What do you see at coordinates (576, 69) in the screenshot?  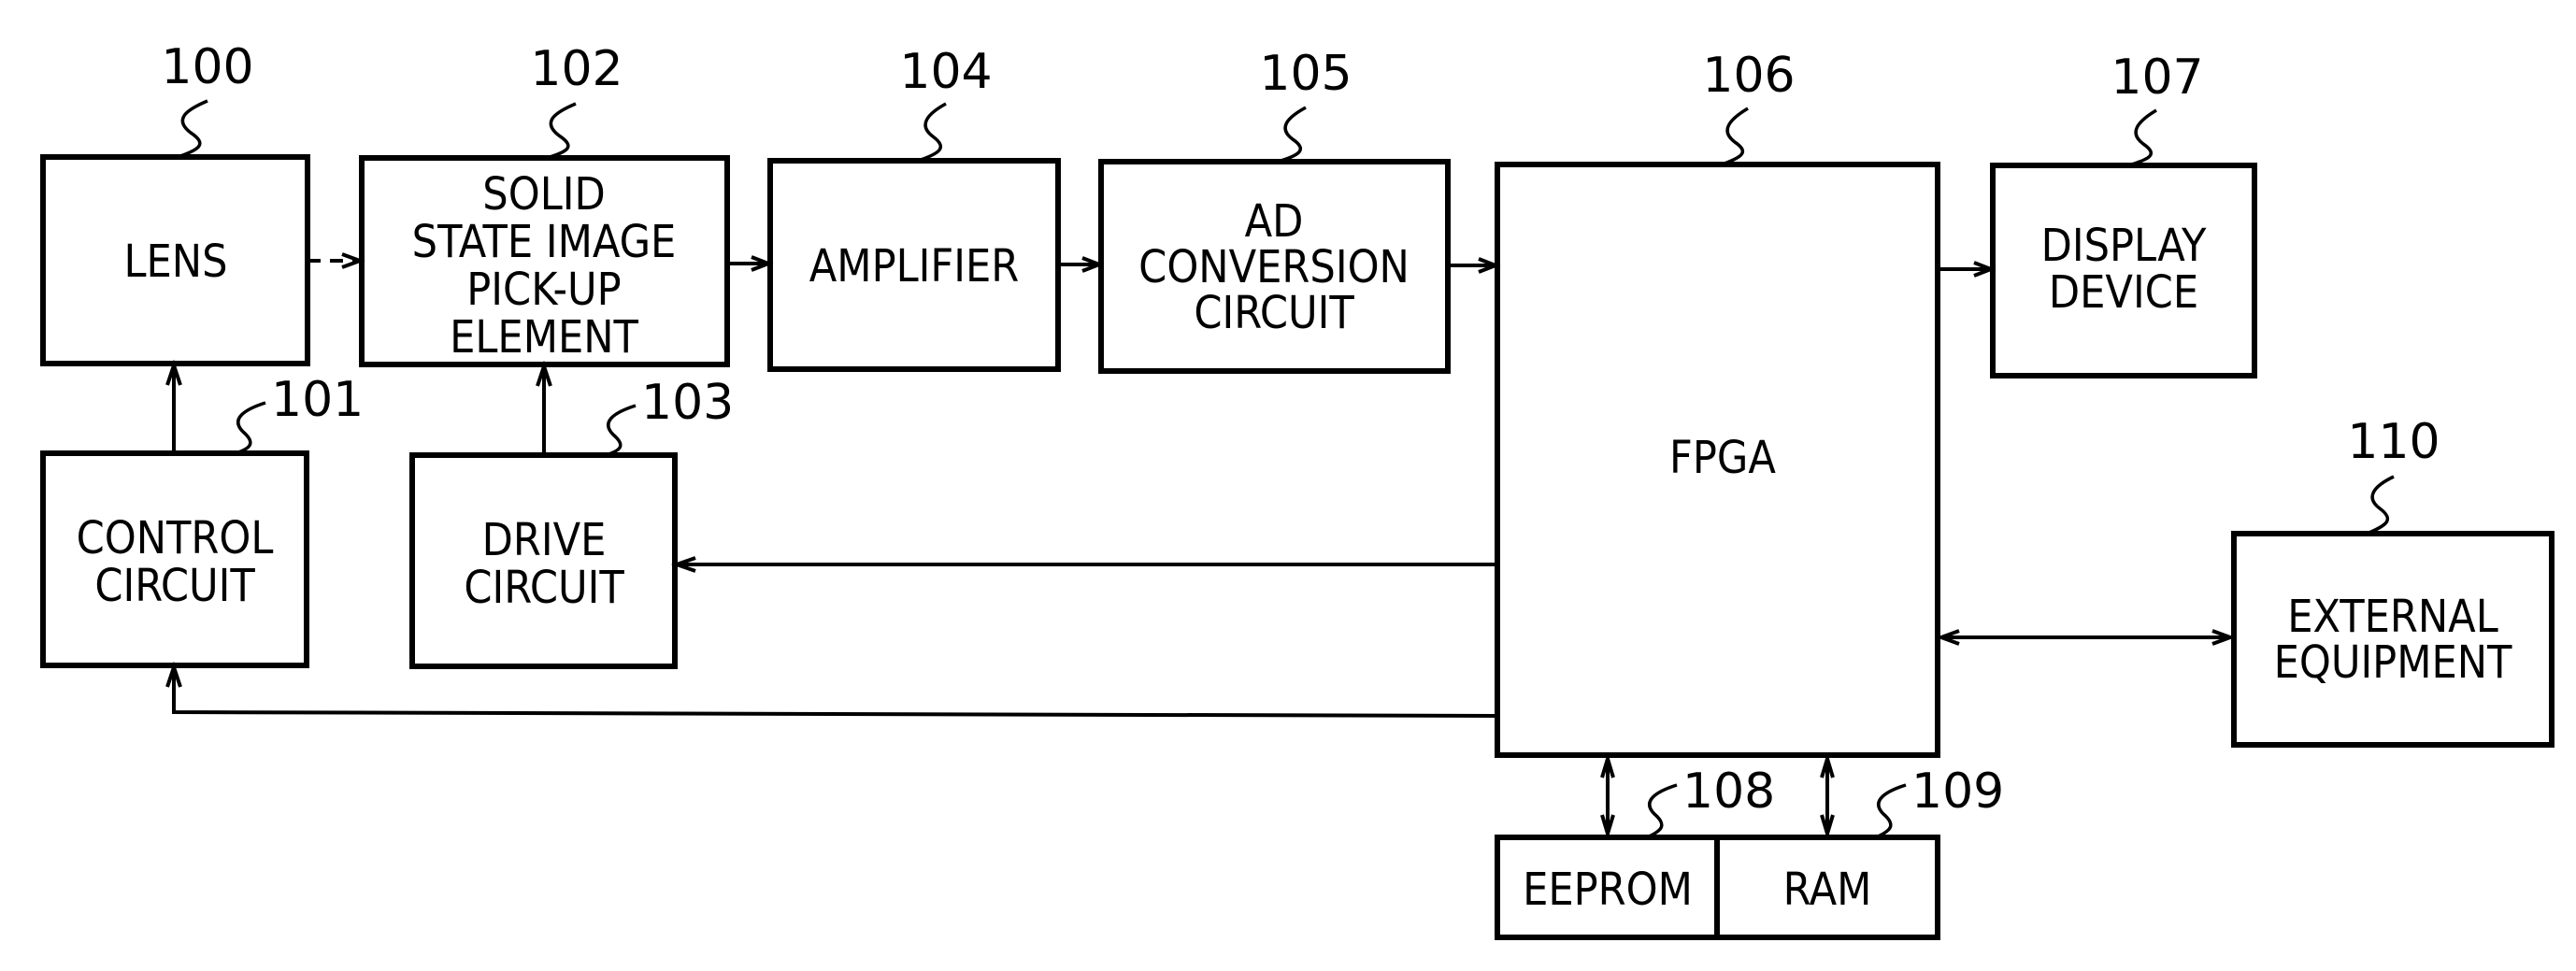 I see `ref-number: 102` at bounding box center [576, 69].